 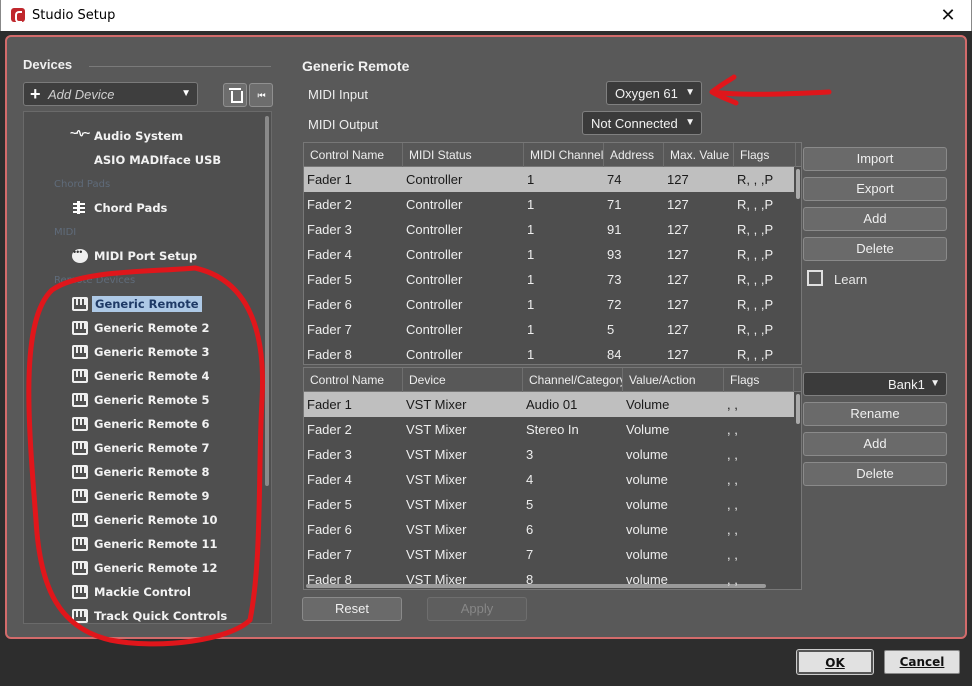 What do you see at coordinates (875, 189) in the screenshot?
I see `export-button: Export` at bounding box center [875, 189].